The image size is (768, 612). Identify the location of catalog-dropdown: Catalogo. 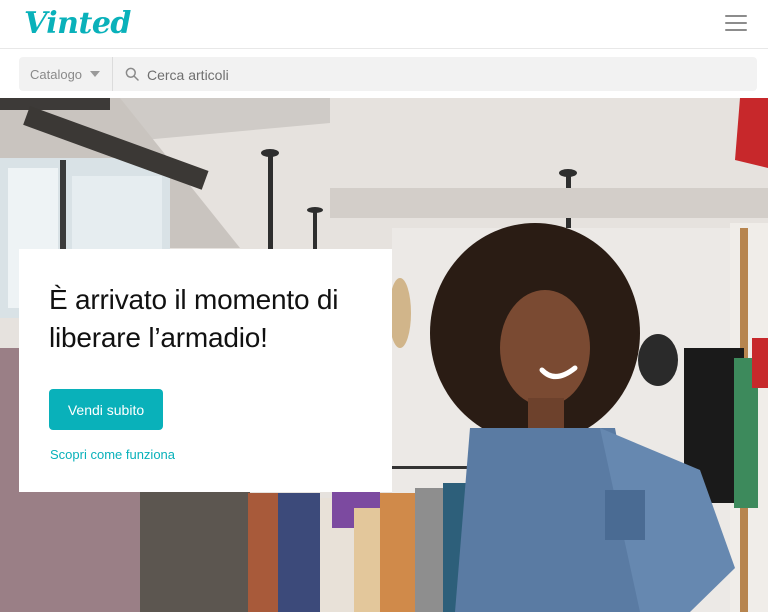
(66, 74).